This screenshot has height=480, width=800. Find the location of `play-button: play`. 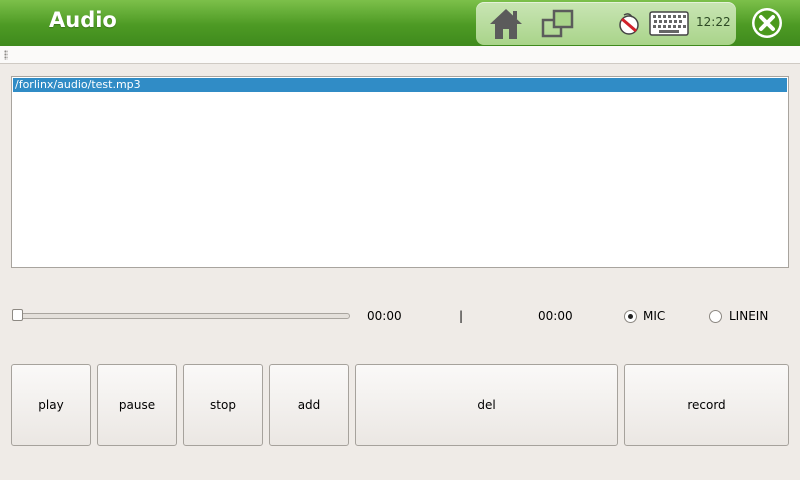

play-button: play is located at coordinates (51, 405).